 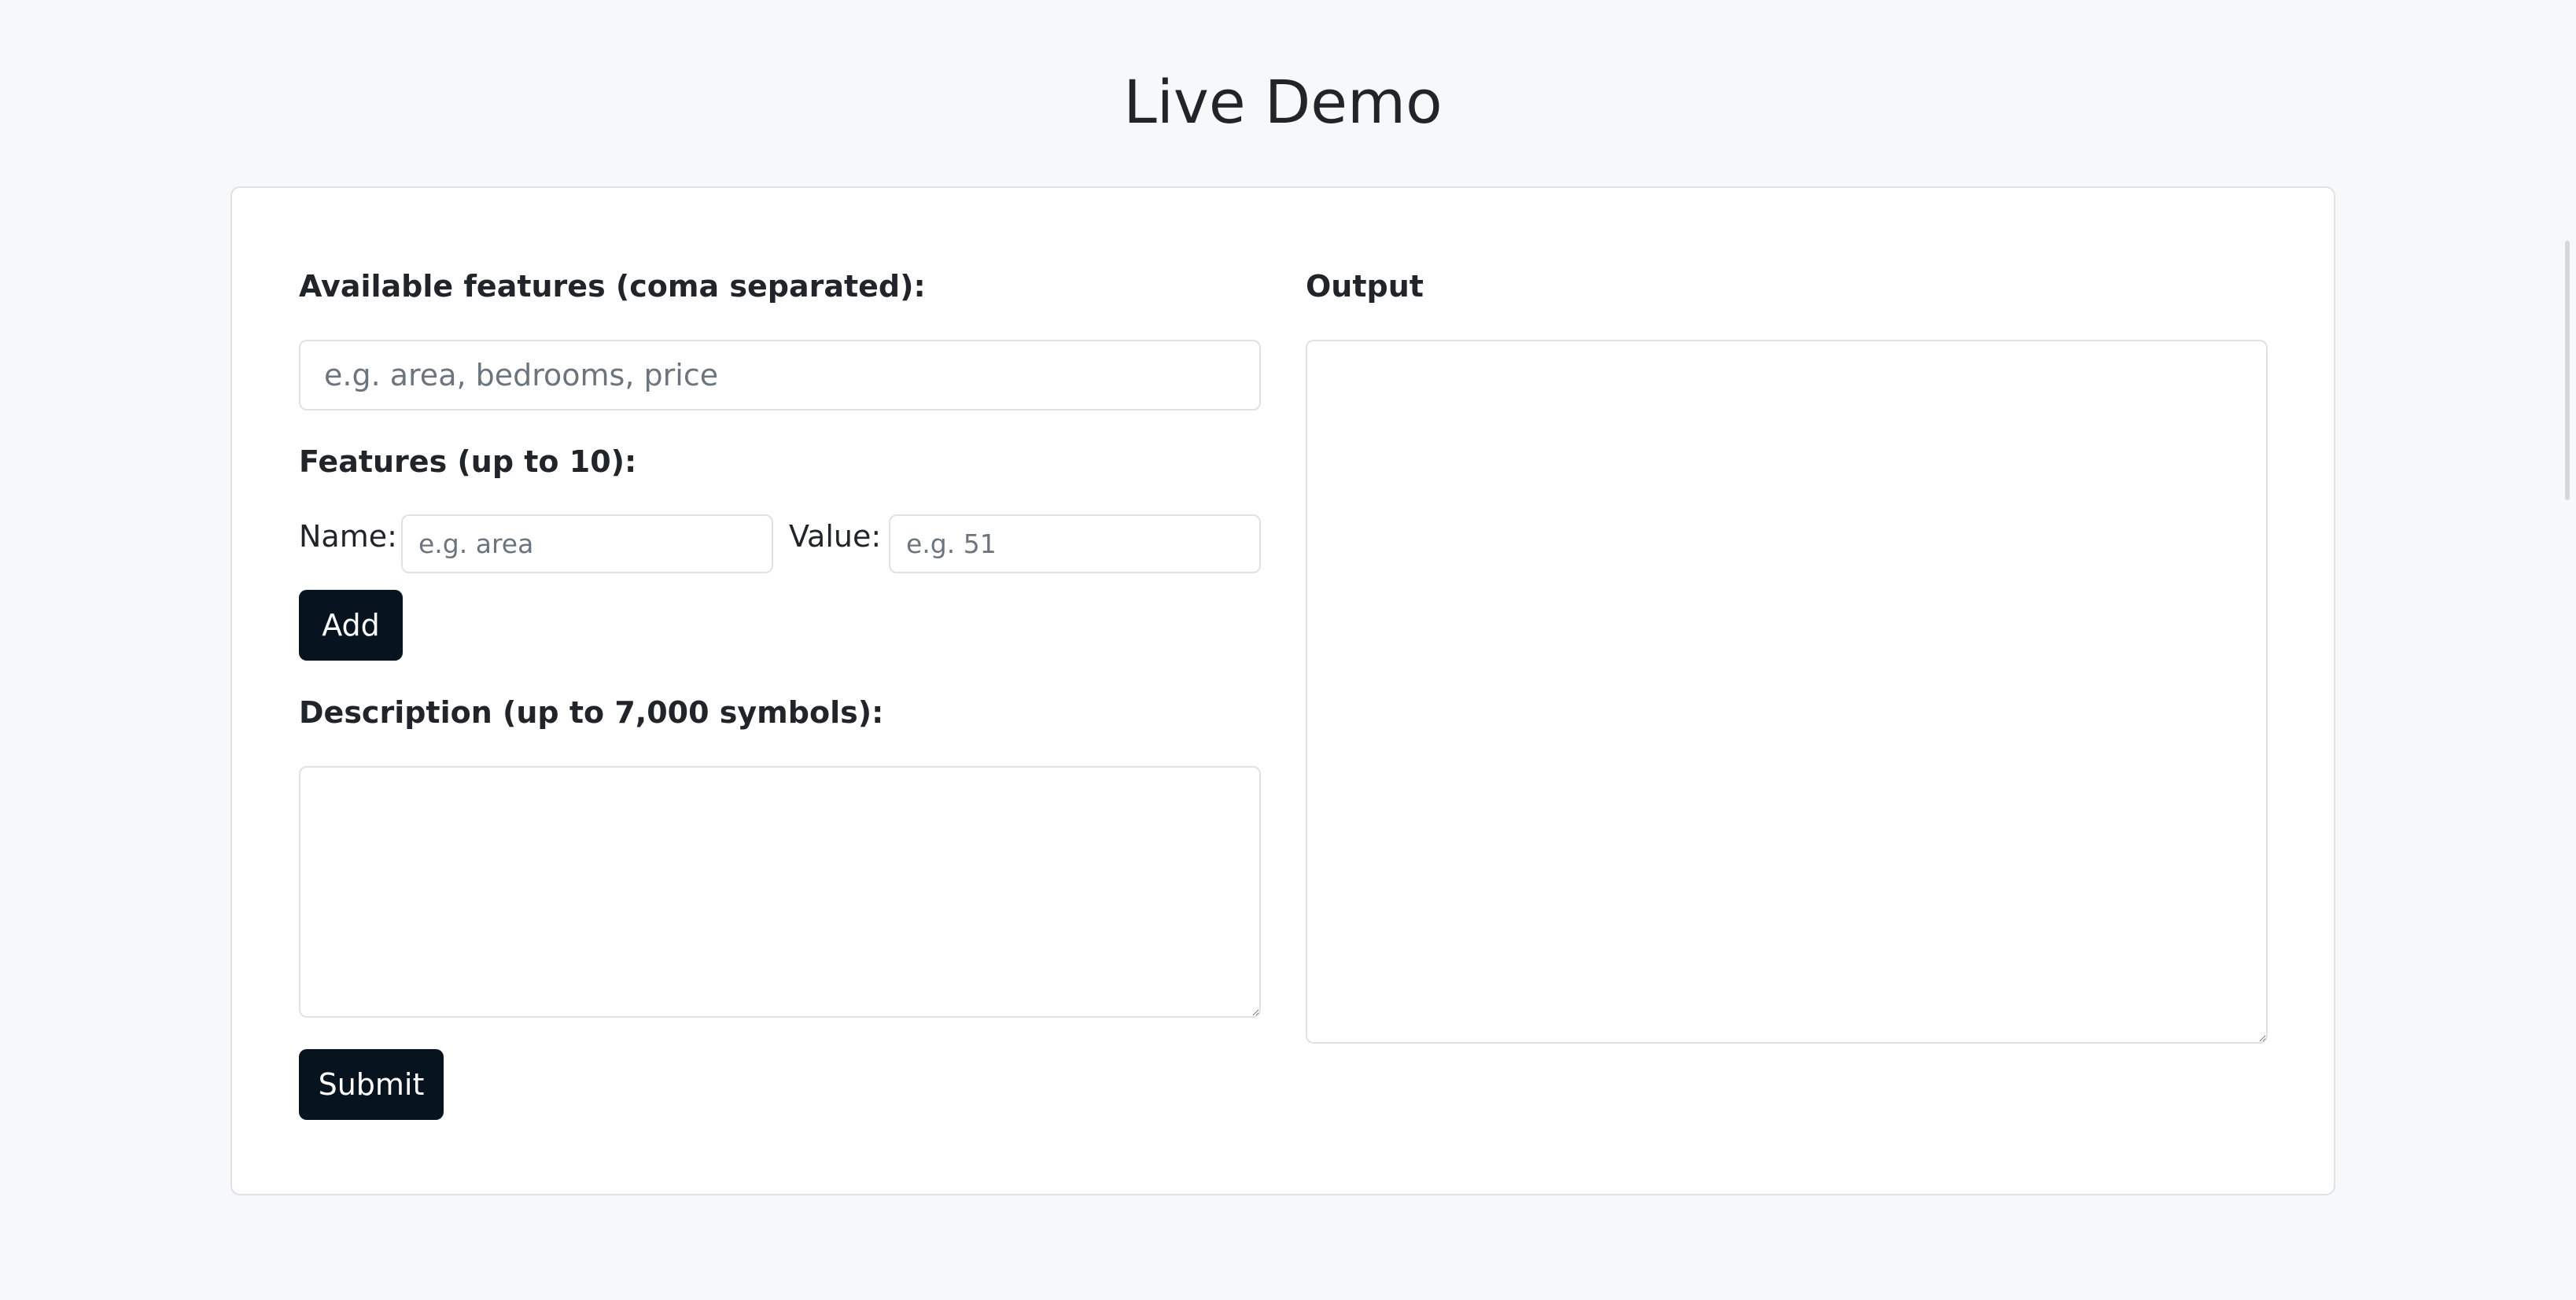 I want to click on page-title: Live Demo, so click(x=1283, y=102).